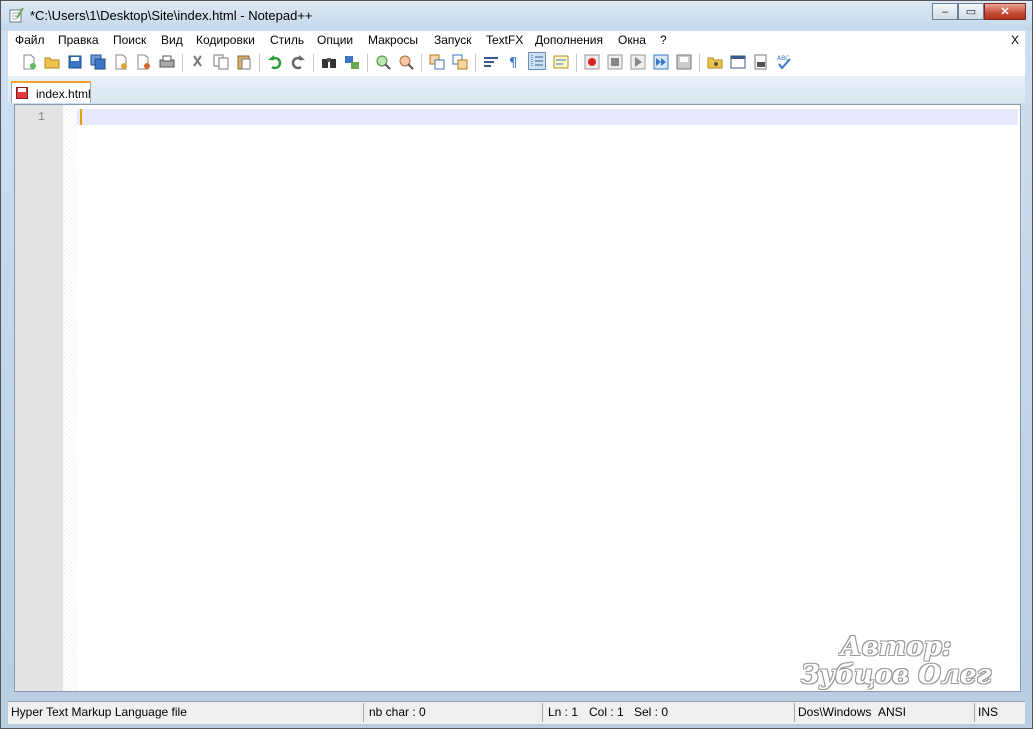  What do you see at coordinates (453, 40) in the screenshot?
I see `menu-run: Запуск` at bounding box center [453, 40].